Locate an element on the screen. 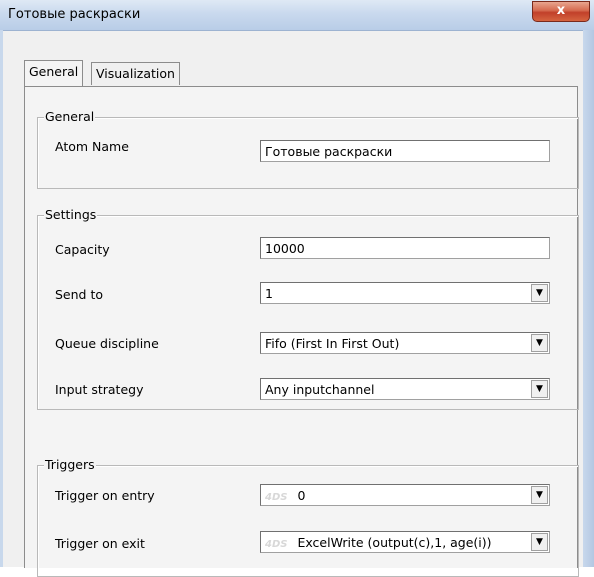  capacity-input: 10000 is located at coordinates (405, 248).